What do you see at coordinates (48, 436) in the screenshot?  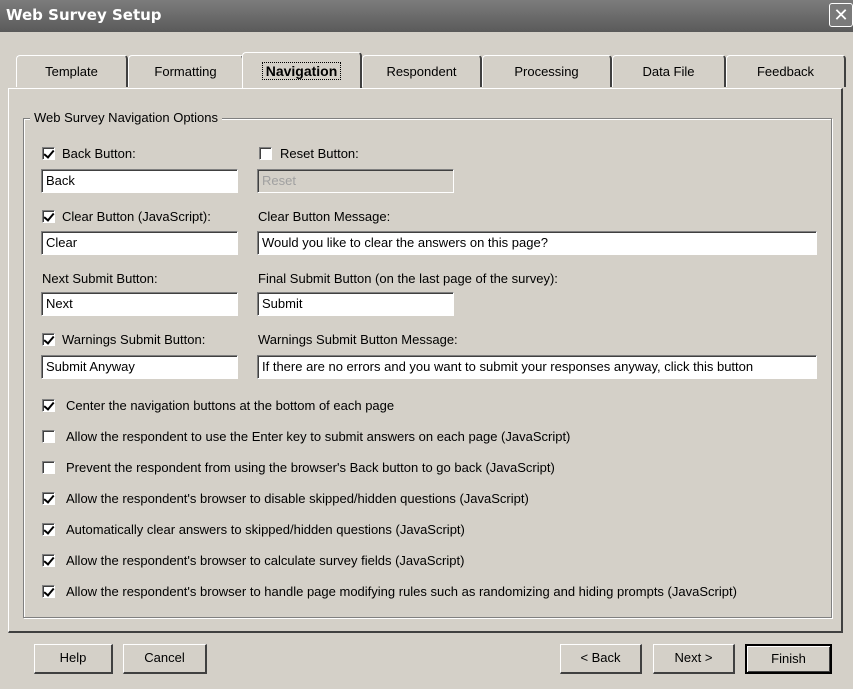 I see `enter-key-checkbox` at bounding box center [48, 436].